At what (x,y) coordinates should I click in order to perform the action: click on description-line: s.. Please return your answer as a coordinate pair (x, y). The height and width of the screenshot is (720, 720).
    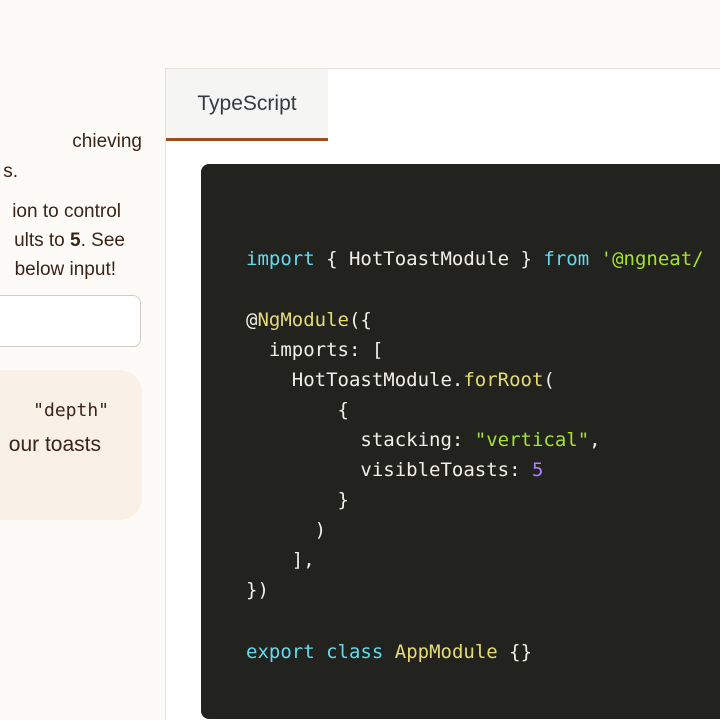
    Looking at the image, I should click on (10, 171).